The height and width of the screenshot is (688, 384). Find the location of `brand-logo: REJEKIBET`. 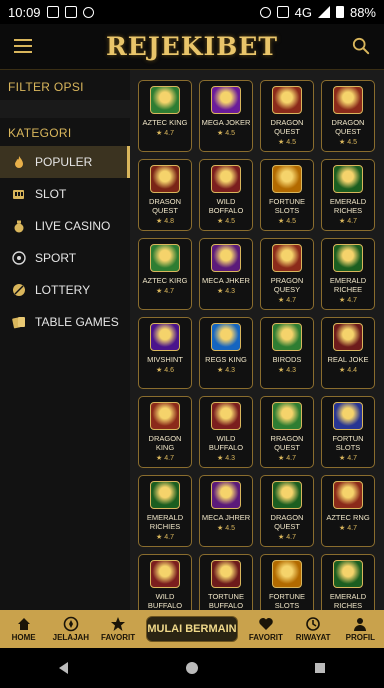

brand-logo: REJEKIBET is located at coordinates (192, 46).